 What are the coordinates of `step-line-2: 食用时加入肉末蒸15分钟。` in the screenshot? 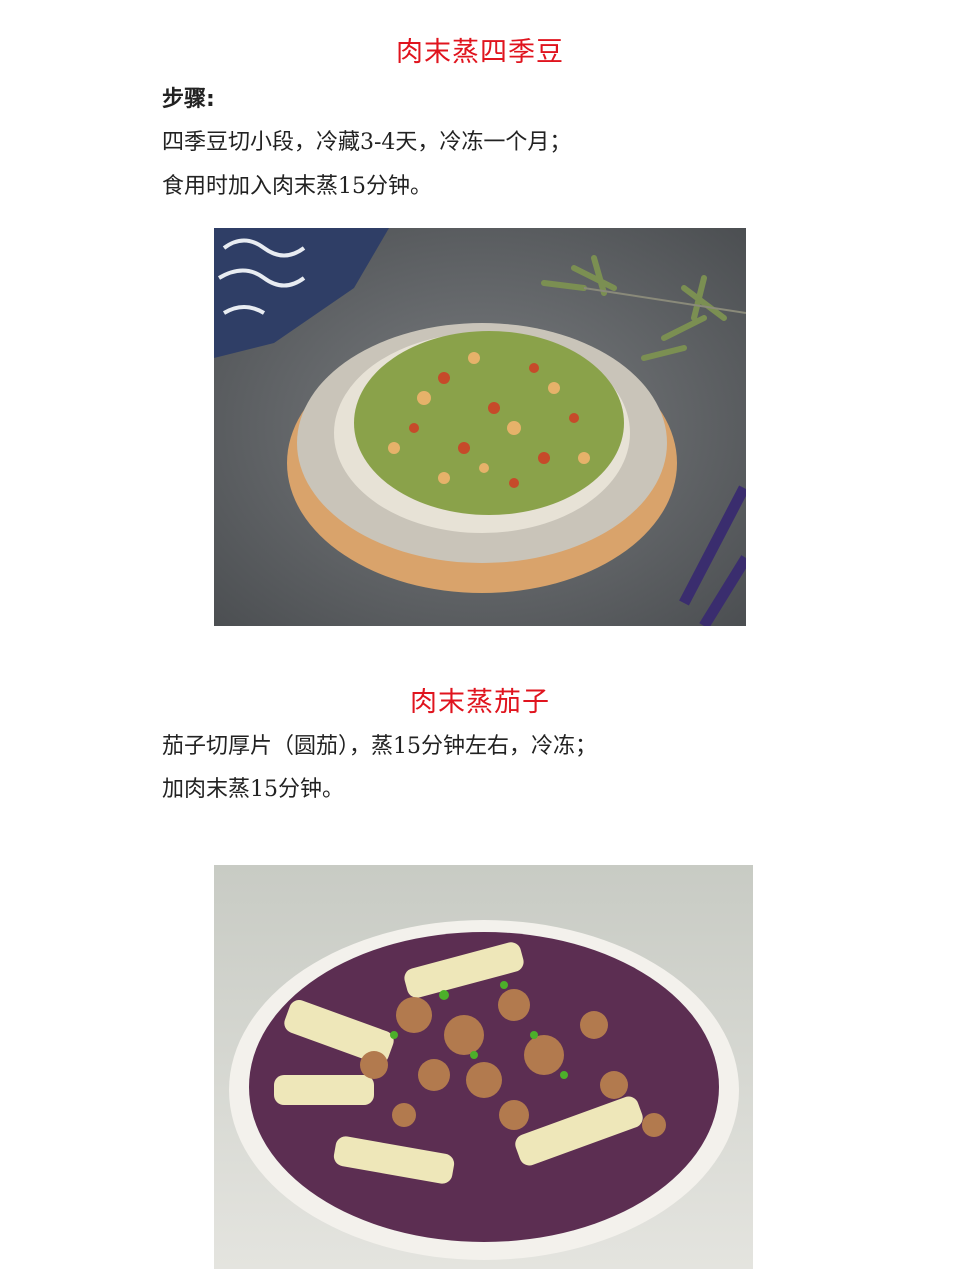 It's located at (297, 186).